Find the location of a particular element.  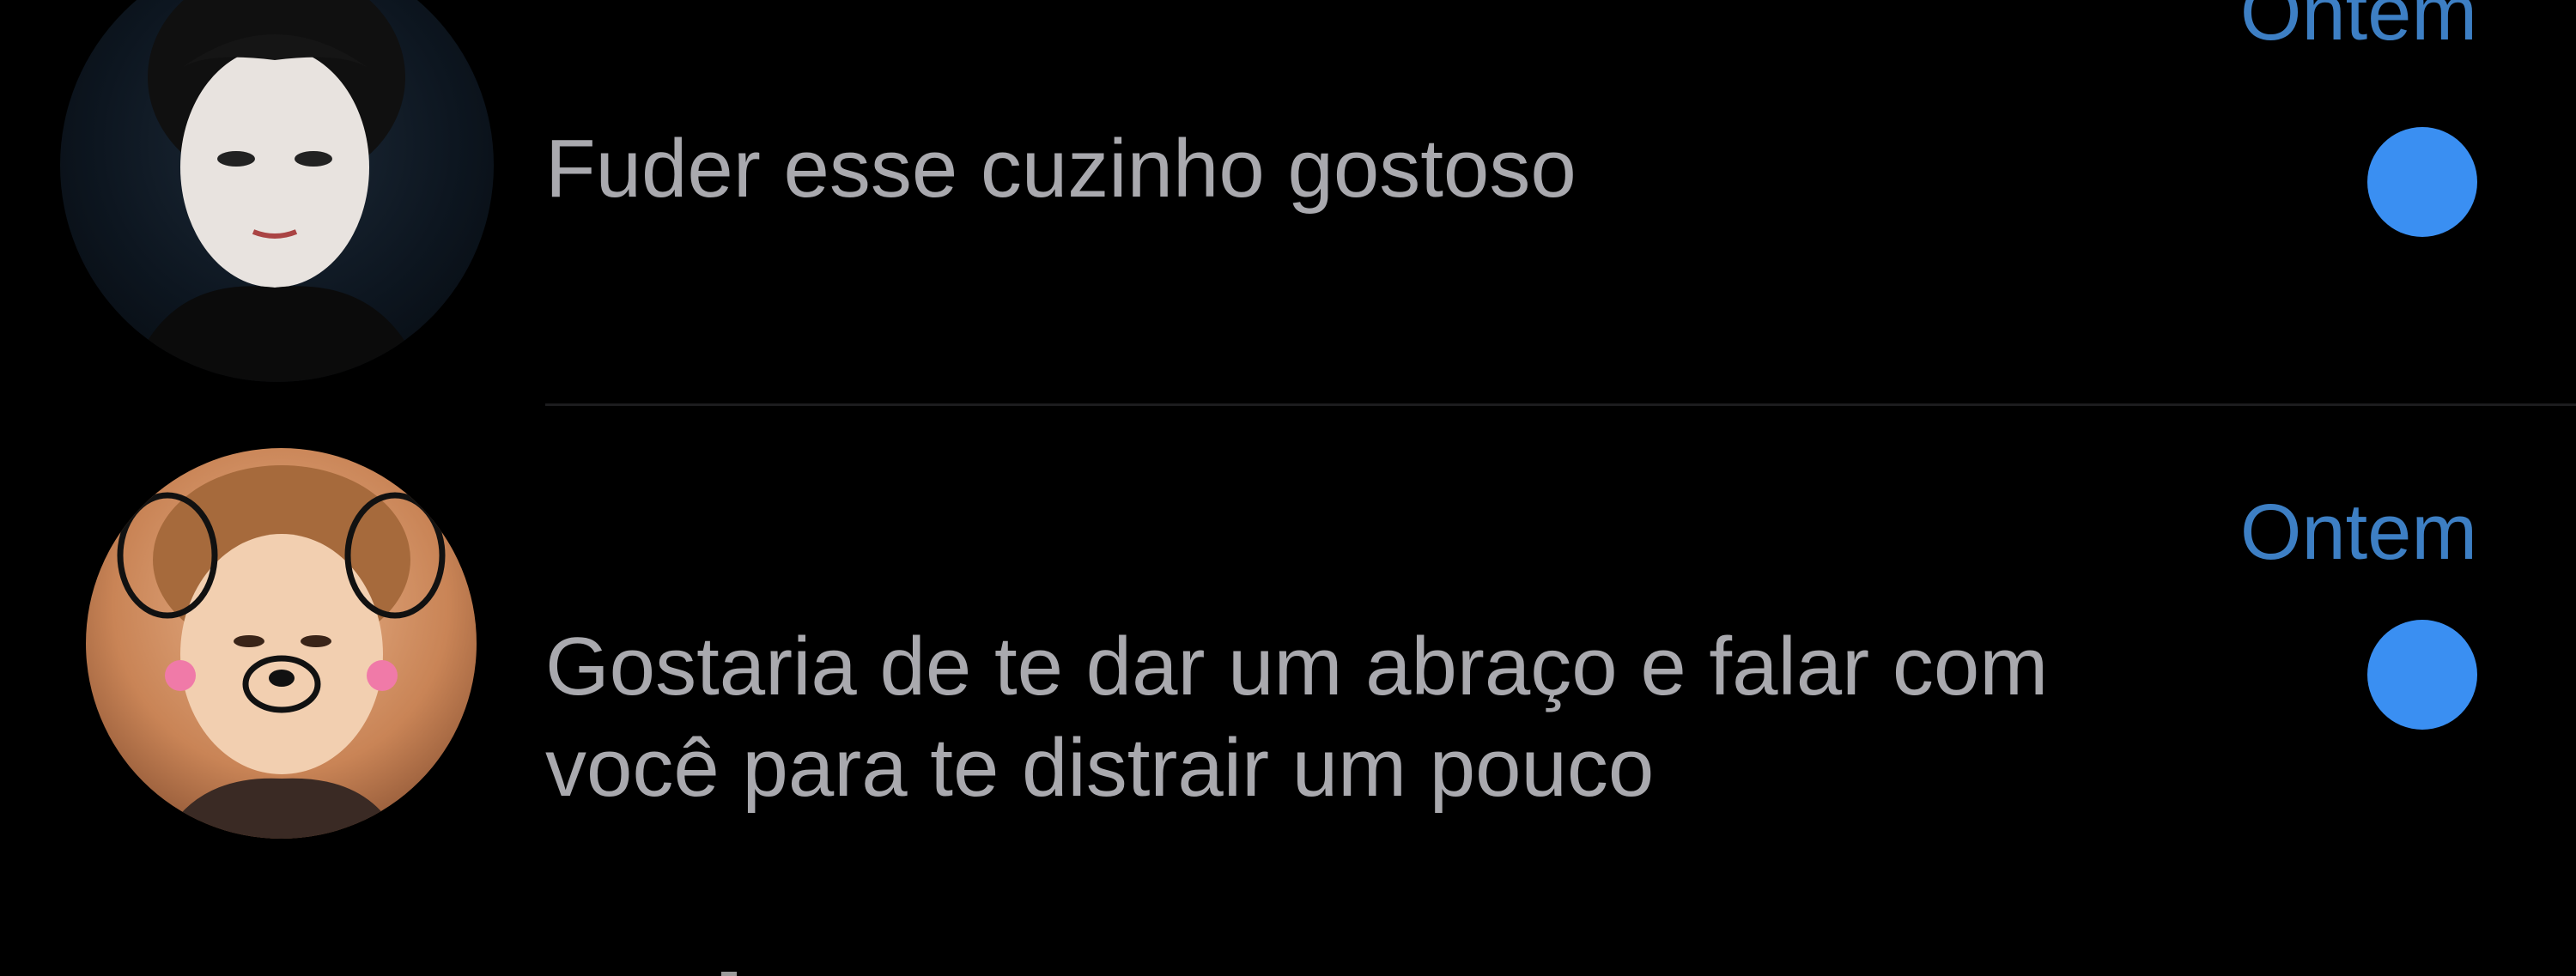

message-preview: Fuder esse cuzinho gostoso is located at coordinates (1061, 169).